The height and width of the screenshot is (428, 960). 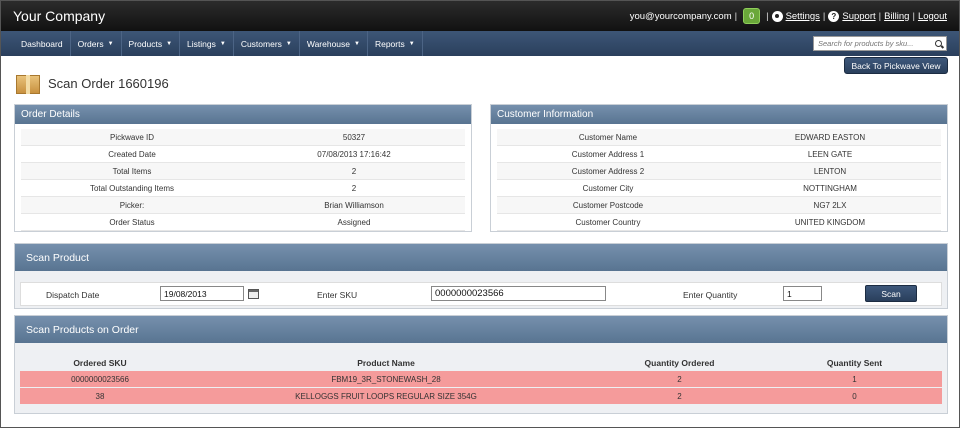 What do you see at coordinates (59, 16) in the screenshot?
I see `brand-logo: Your Company` at bounding box center [59, 16].